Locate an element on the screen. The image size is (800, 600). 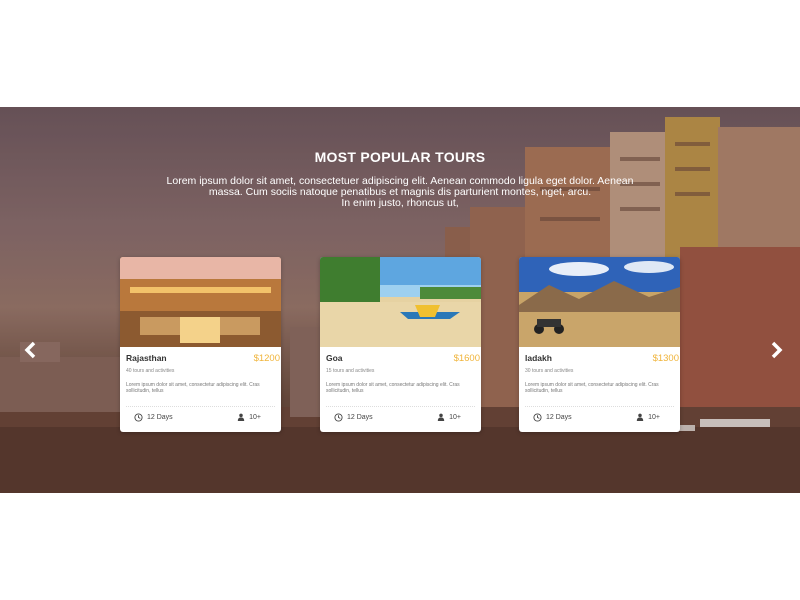
tour-name: ladakh is located at coordinates (538, 358).